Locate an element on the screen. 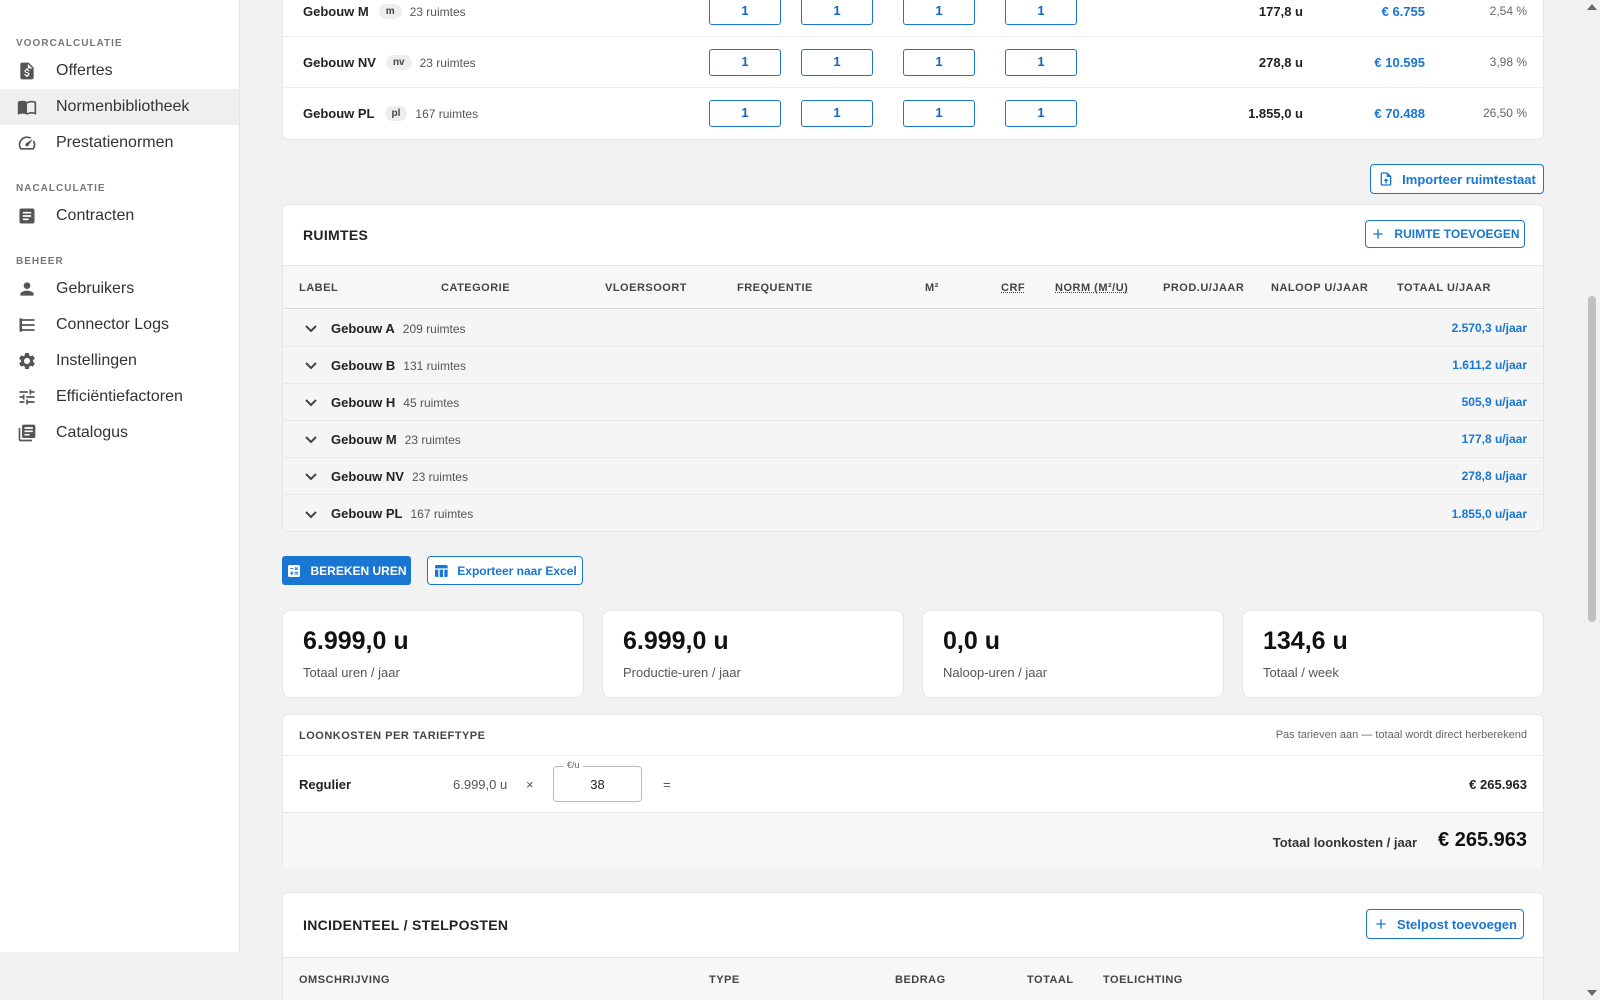  sidebar-item-offertes: Offertes is located at coordinates (119, 71).